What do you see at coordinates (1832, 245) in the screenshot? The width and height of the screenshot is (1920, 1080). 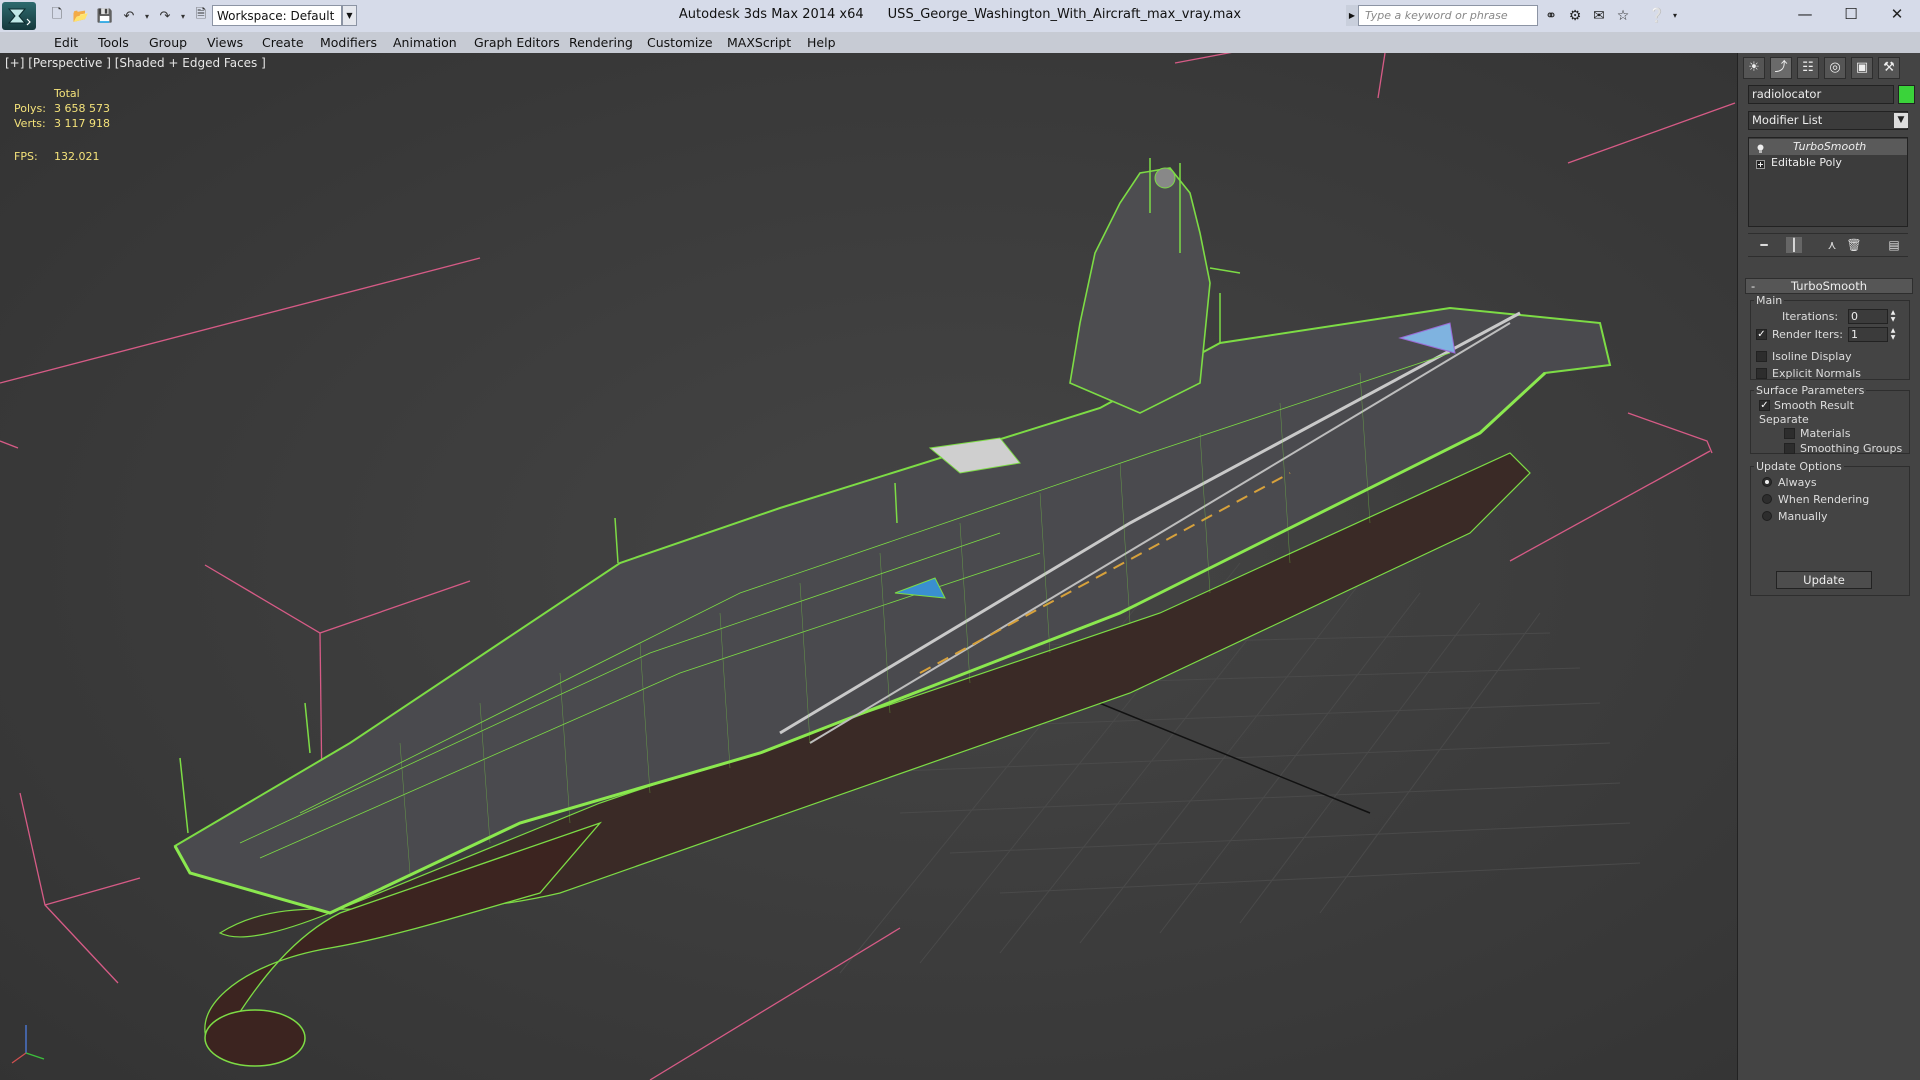 I see `make-unique-icon: ⋏` at bounding box center [1832, 245].